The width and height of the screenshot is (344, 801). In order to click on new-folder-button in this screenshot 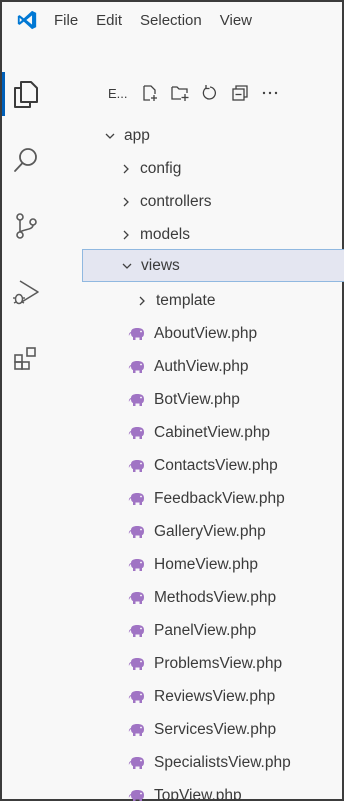, I will do `click(180, 93)`.